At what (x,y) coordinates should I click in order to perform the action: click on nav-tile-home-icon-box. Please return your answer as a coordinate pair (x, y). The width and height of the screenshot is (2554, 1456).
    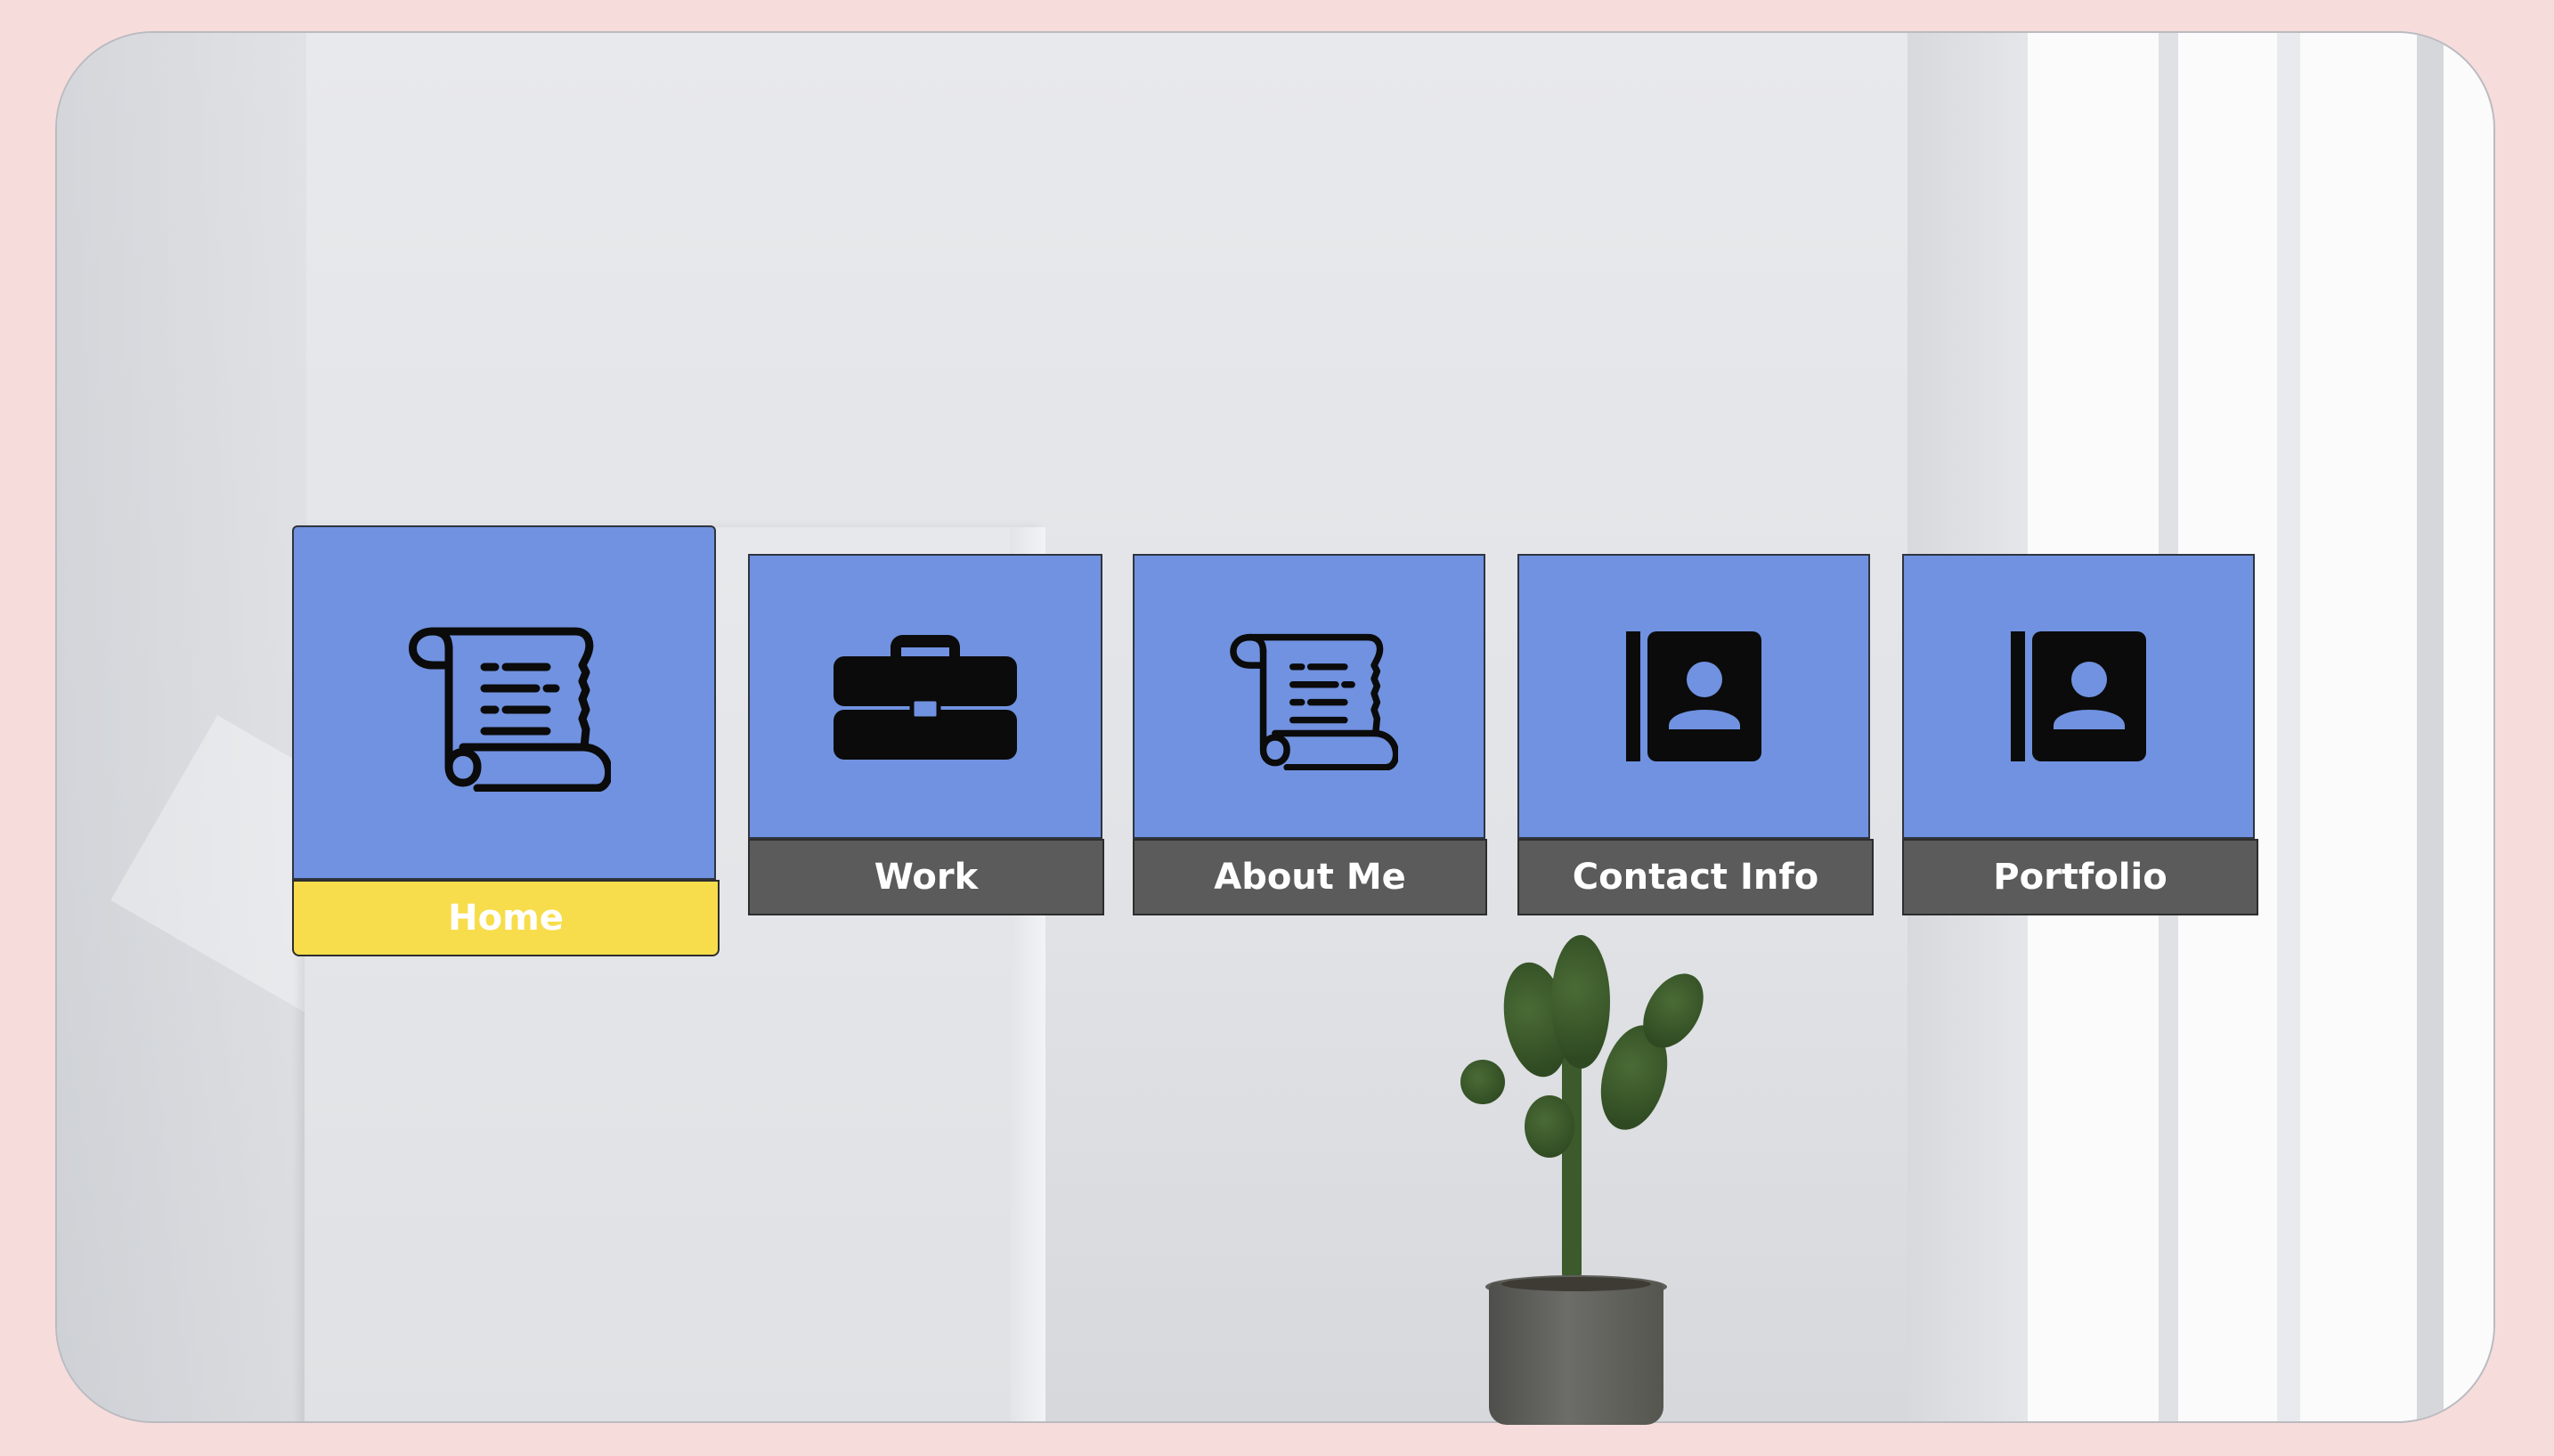
    Looking at the image, I should click on (504, 702).